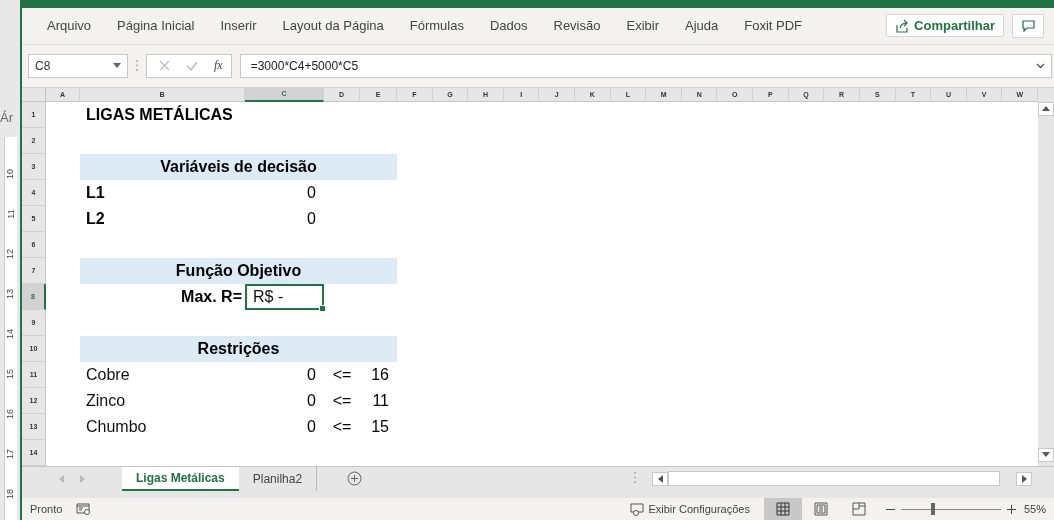 This screenshot has width=1054, height=520. Describe the element at coordinates (10, 294) in the screenshot. I see `ruler-label: 13` at that location.